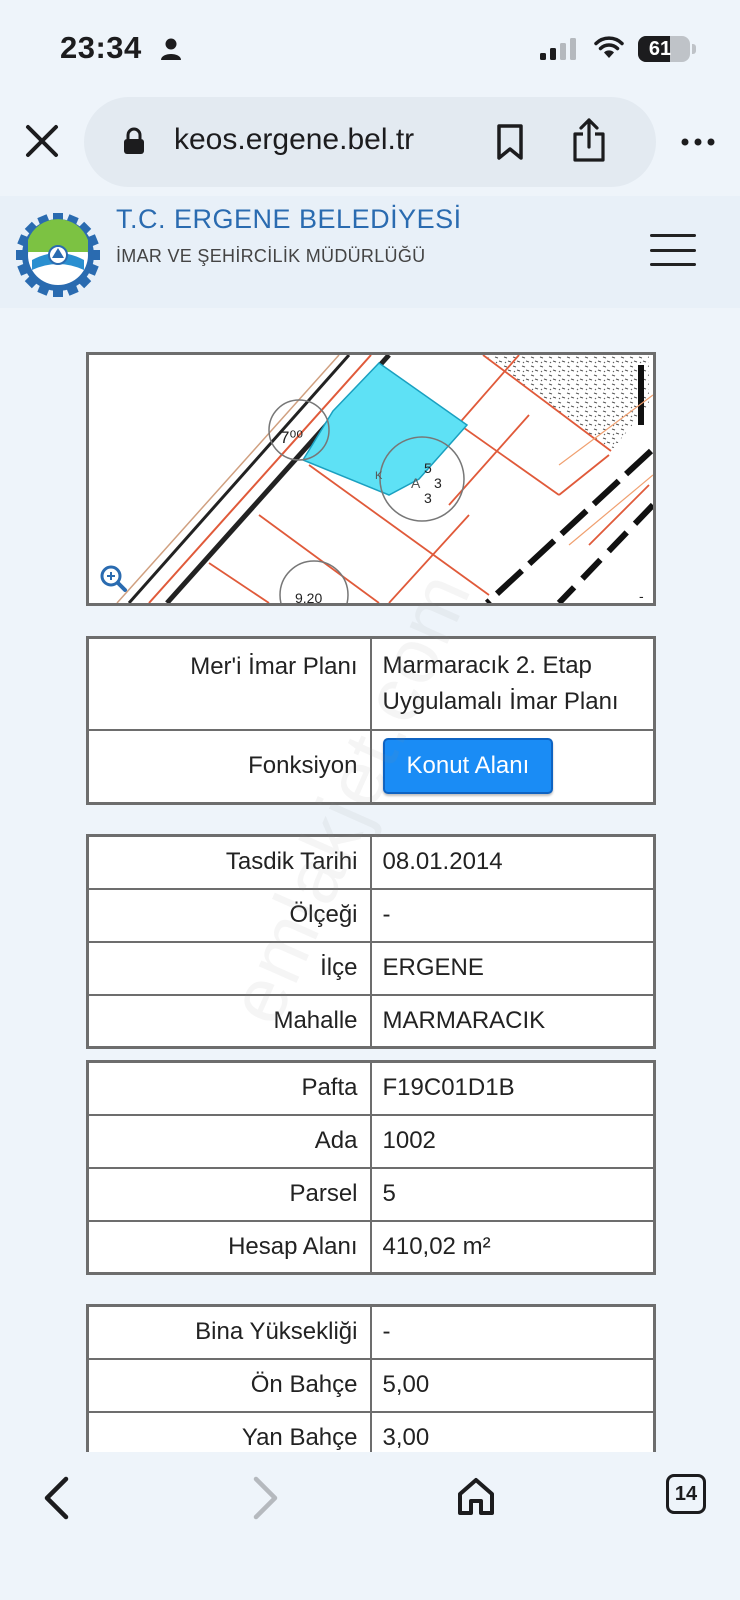  I want to click on chevron-right-icon, so click(265, 1498).